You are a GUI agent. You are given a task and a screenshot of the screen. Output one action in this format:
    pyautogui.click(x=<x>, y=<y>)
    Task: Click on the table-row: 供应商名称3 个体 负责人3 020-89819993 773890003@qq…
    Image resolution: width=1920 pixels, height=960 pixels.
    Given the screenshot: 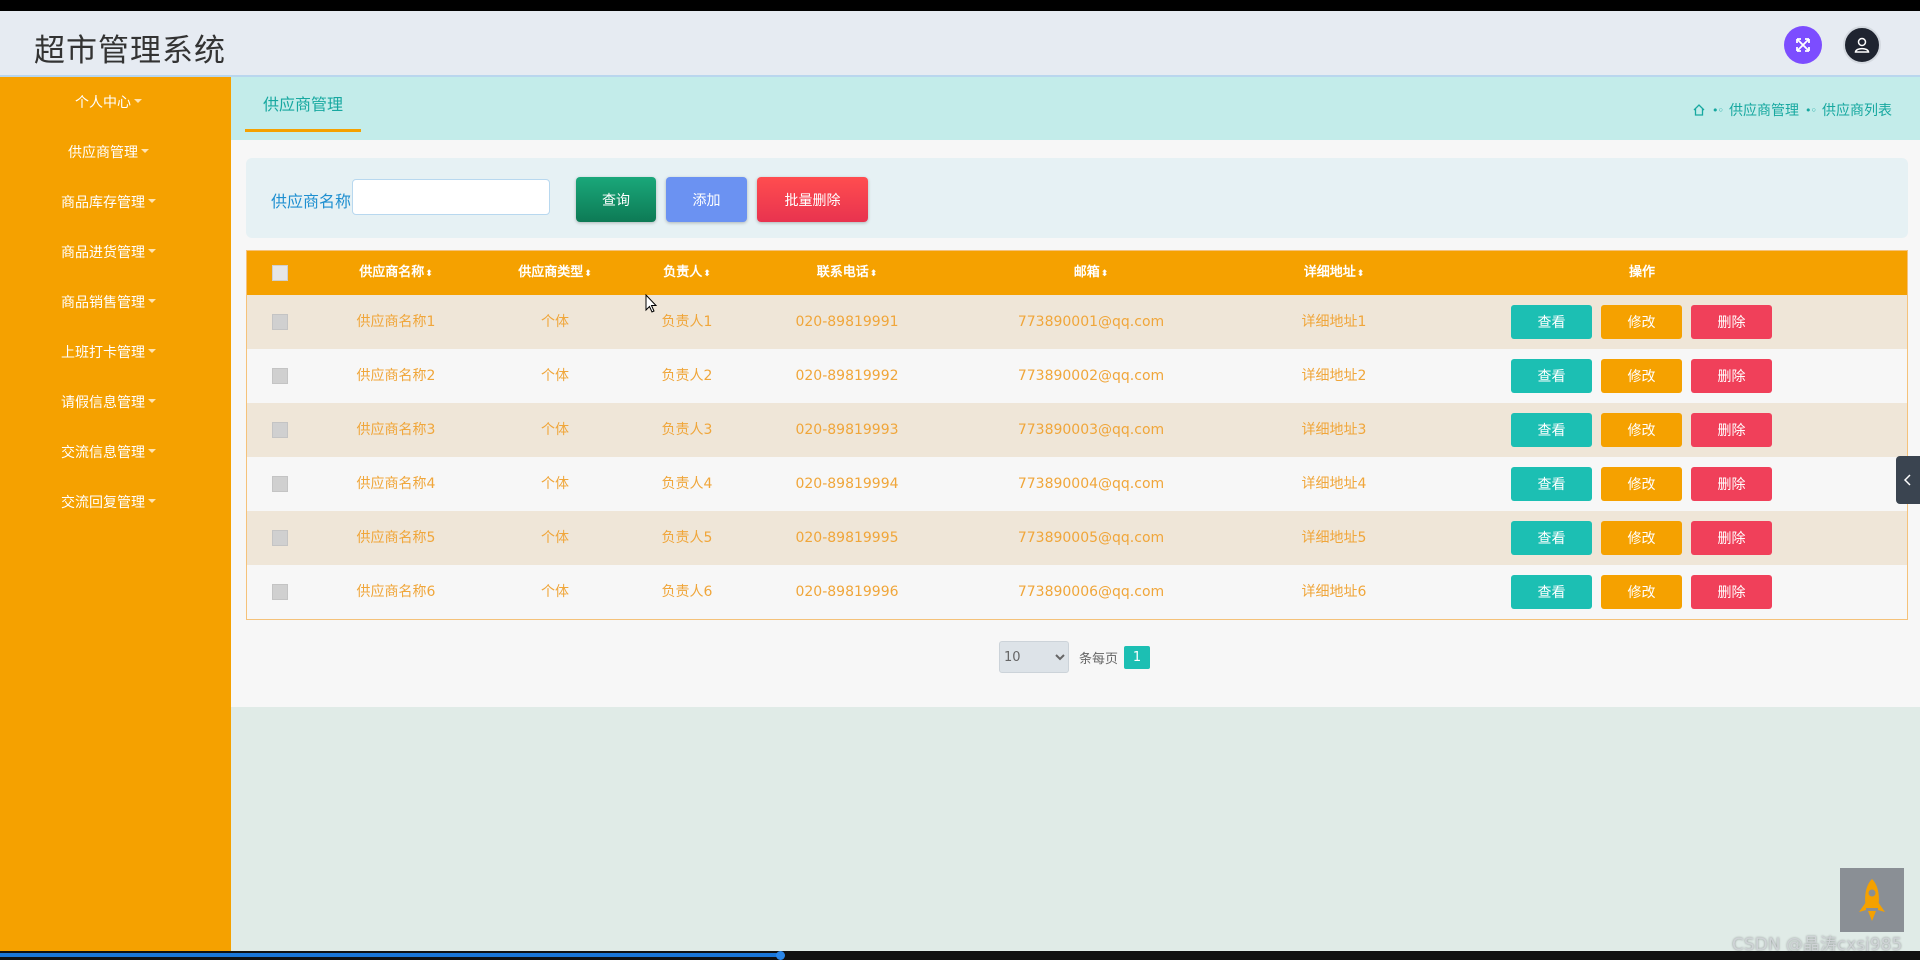 What is the action you would take?
    pyautogui.click(x=1077, y=430)
    